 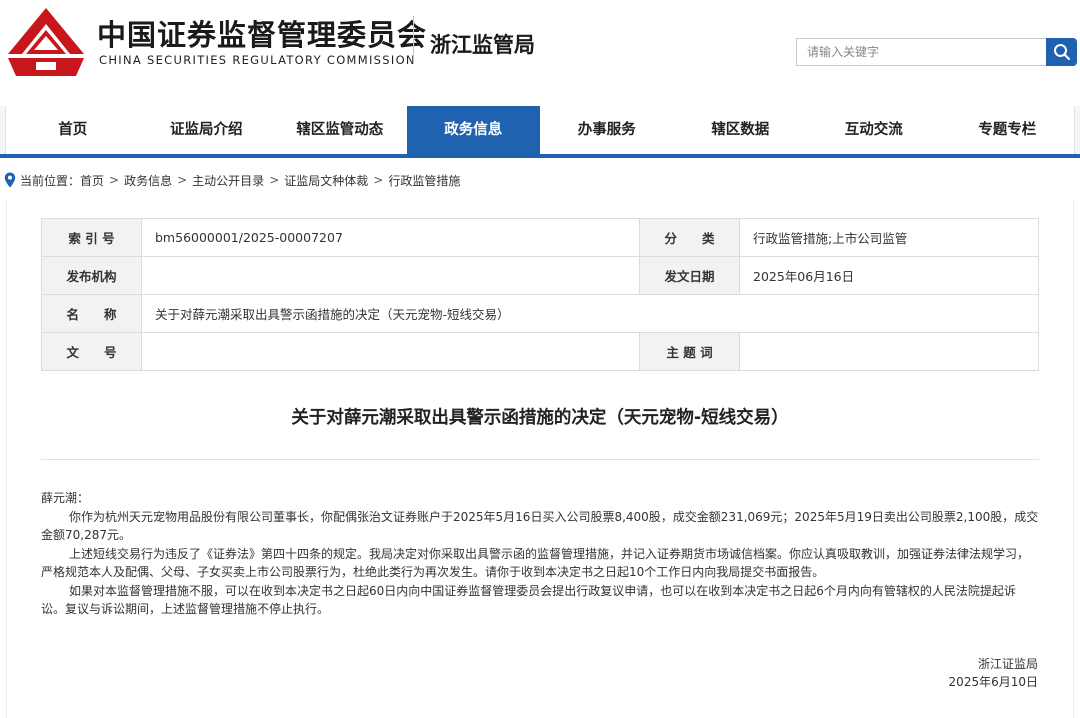 I want to click on document-title: 关于对薛元潮采取出具警示函措施的决定（天元宠物-短线交易）, so click(x=540, y=418).